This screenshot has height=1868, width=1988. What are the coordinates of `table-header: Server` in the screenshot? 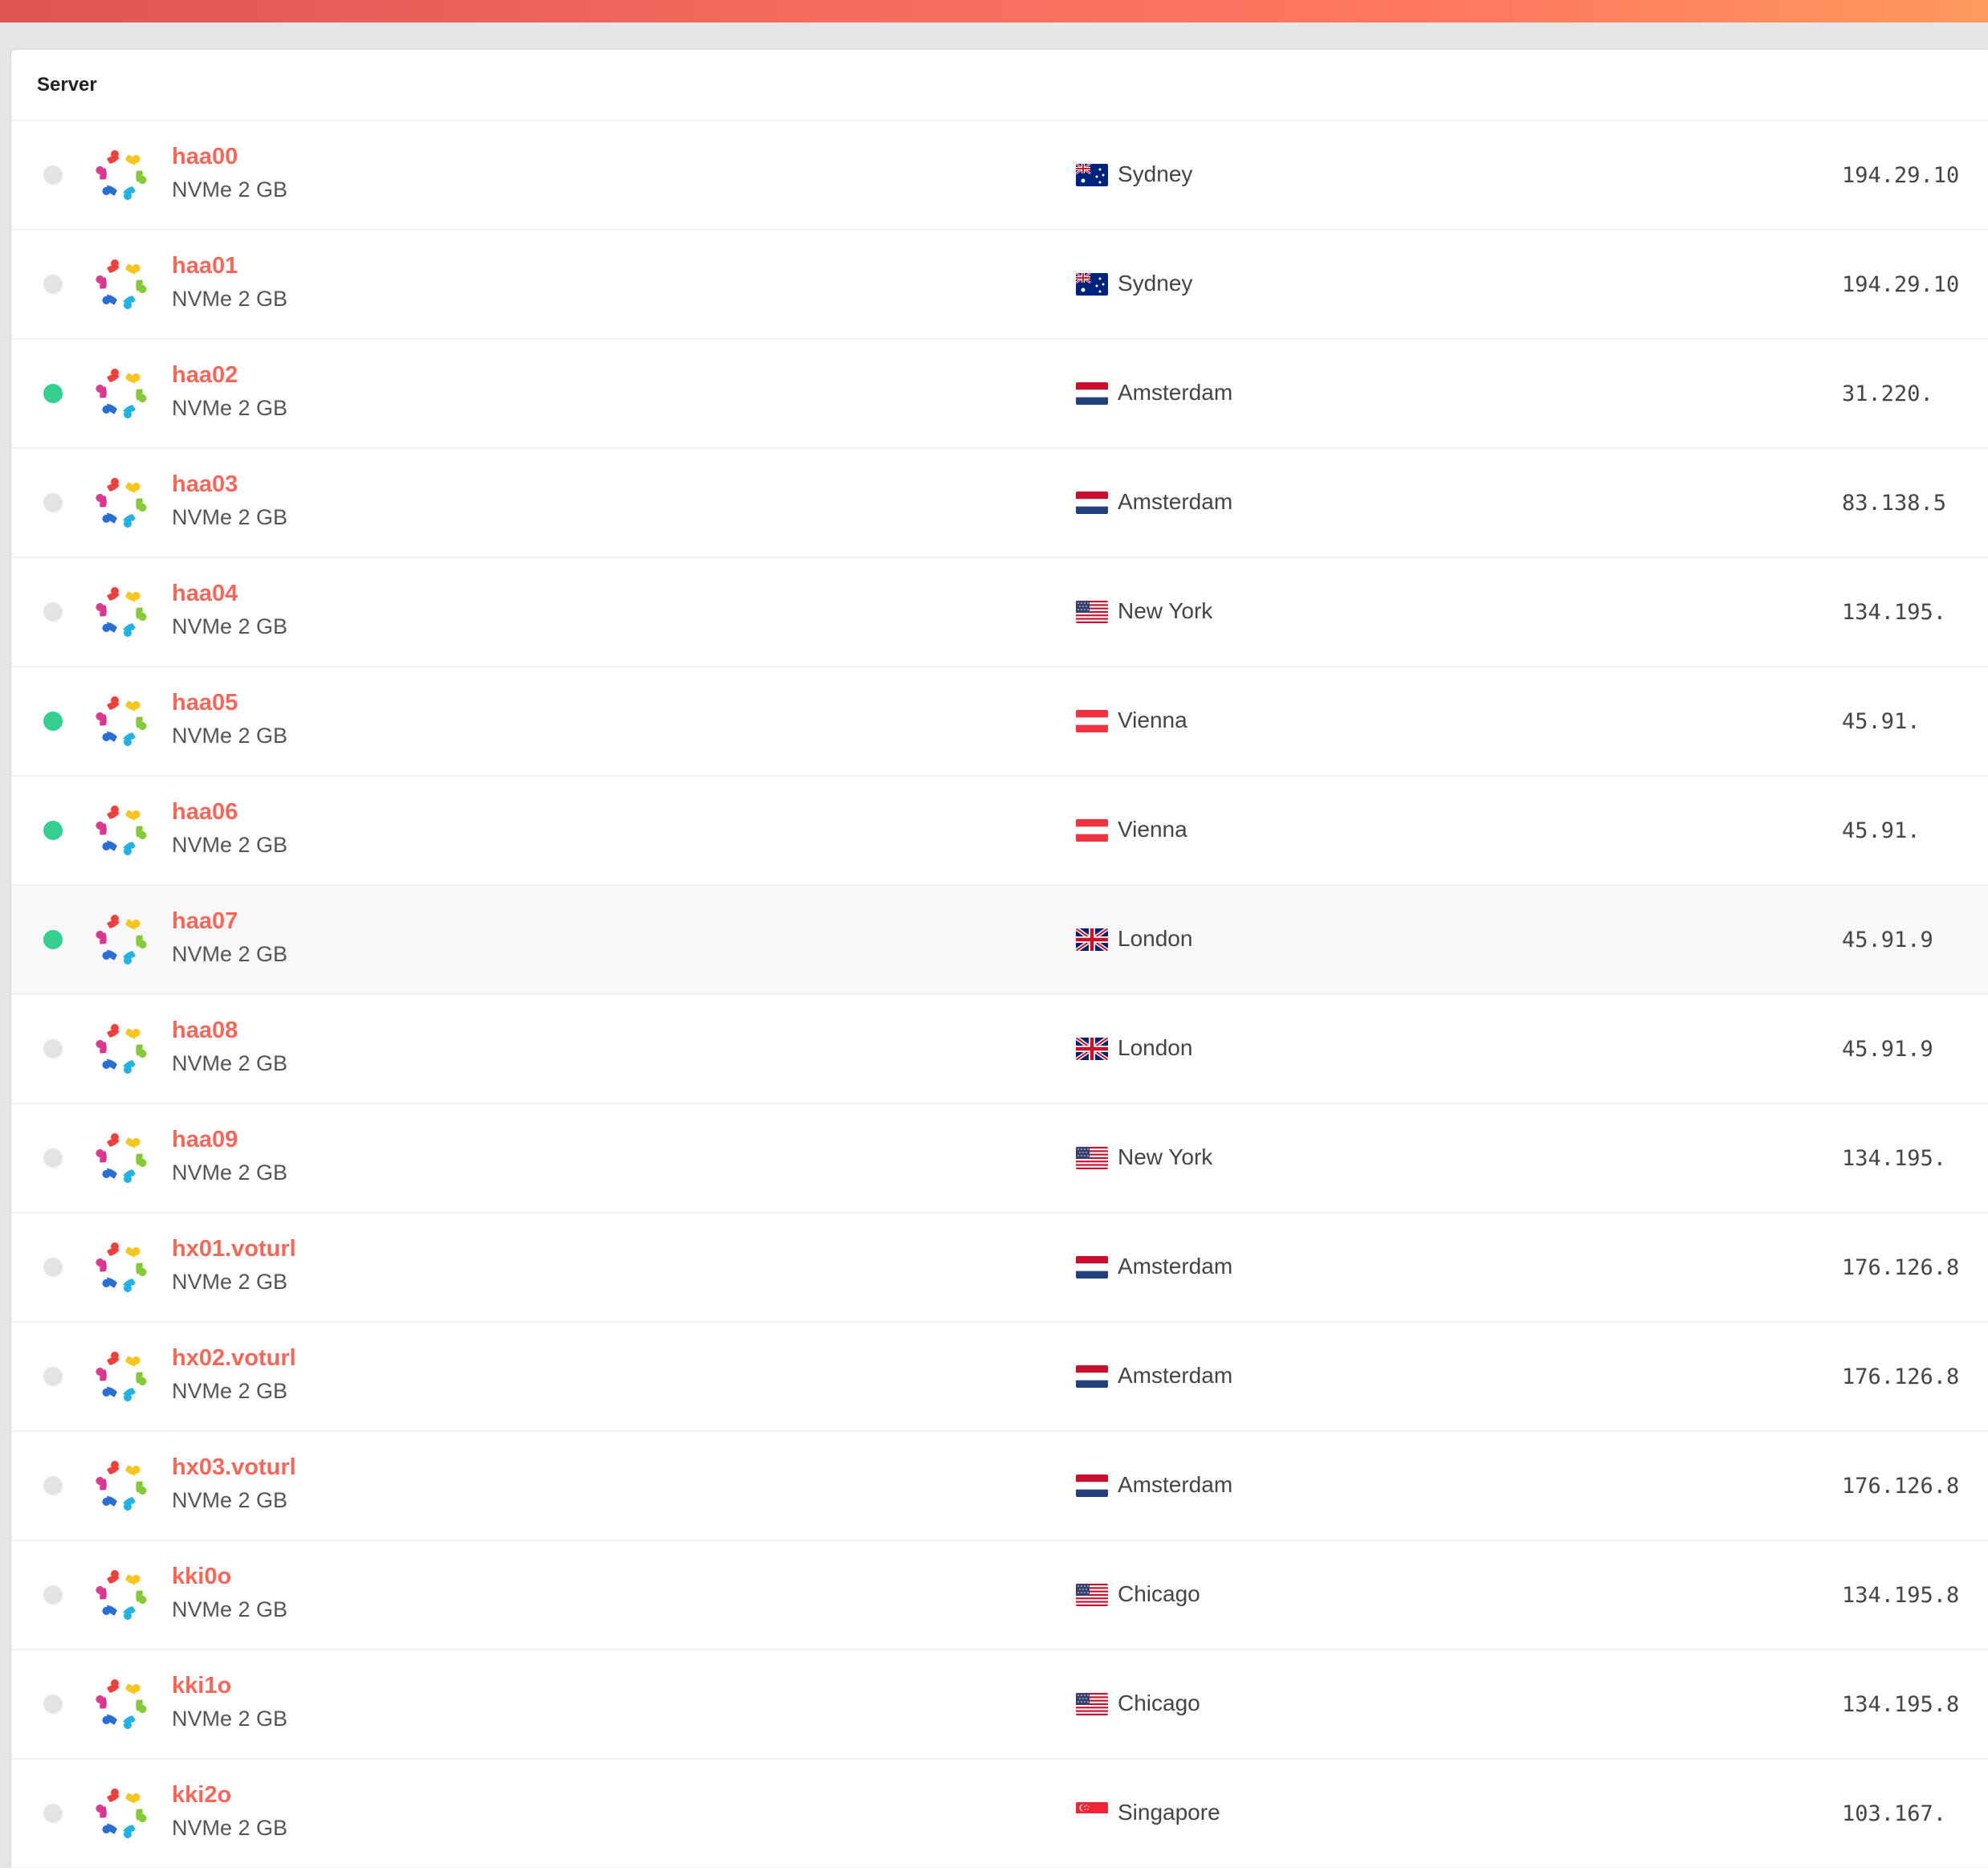 It's located at (999, 86).